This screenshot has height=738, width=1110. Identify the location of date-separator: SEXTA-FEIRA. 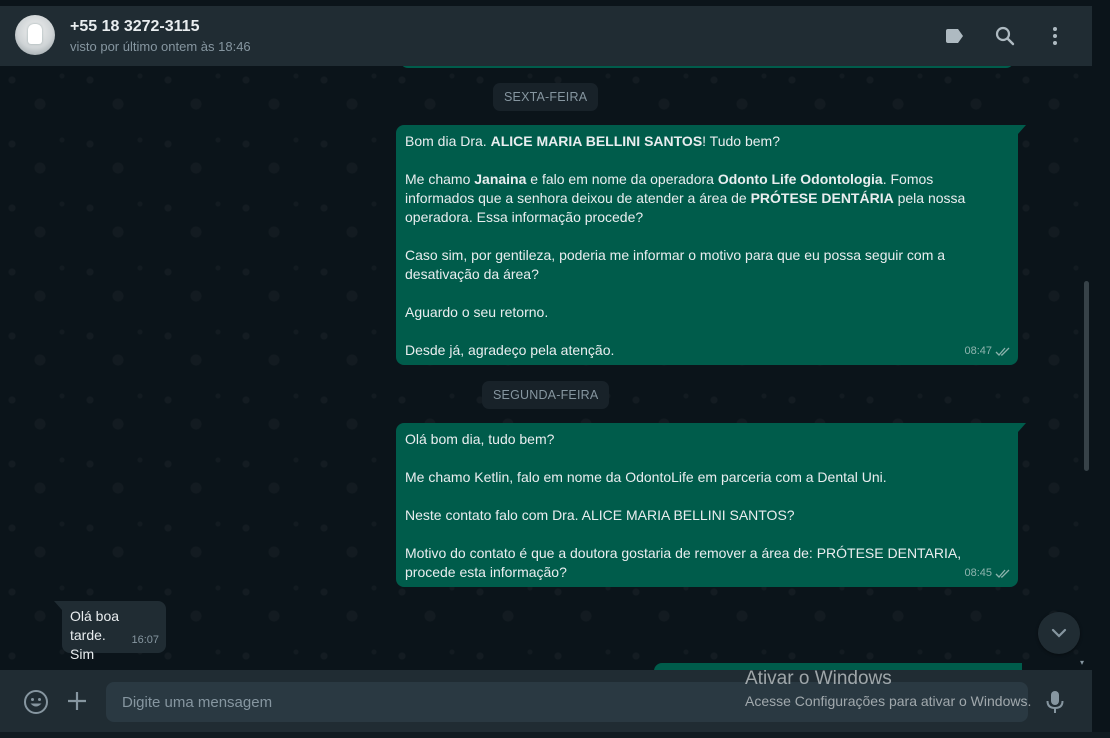
(546, 97).